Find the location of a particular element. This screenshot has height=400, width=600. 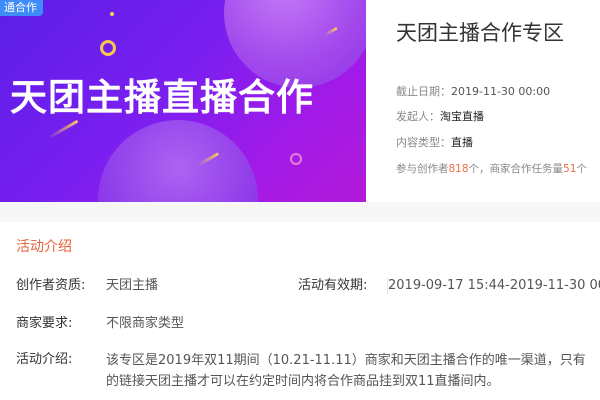

participation-stats: 参与创作者818个，商家合作任务量51个 is located at coordinates (491, 169).